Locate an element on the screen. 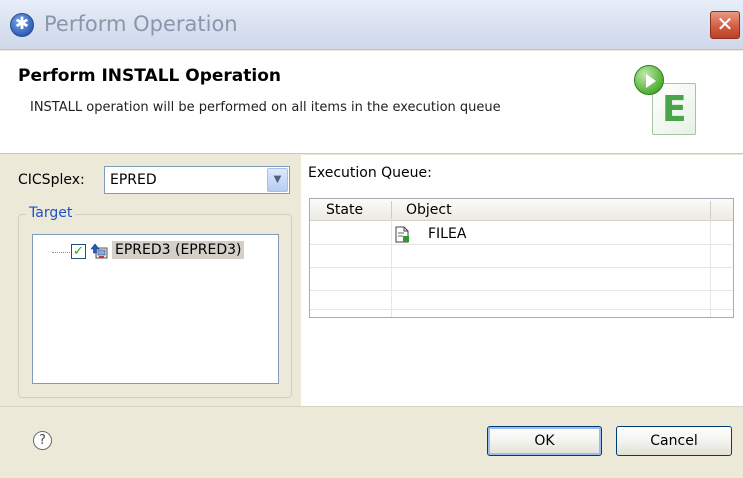 This screenshot has height=478, width=743. install-operation-banner-icon: E is located at coordinates (670, 102).